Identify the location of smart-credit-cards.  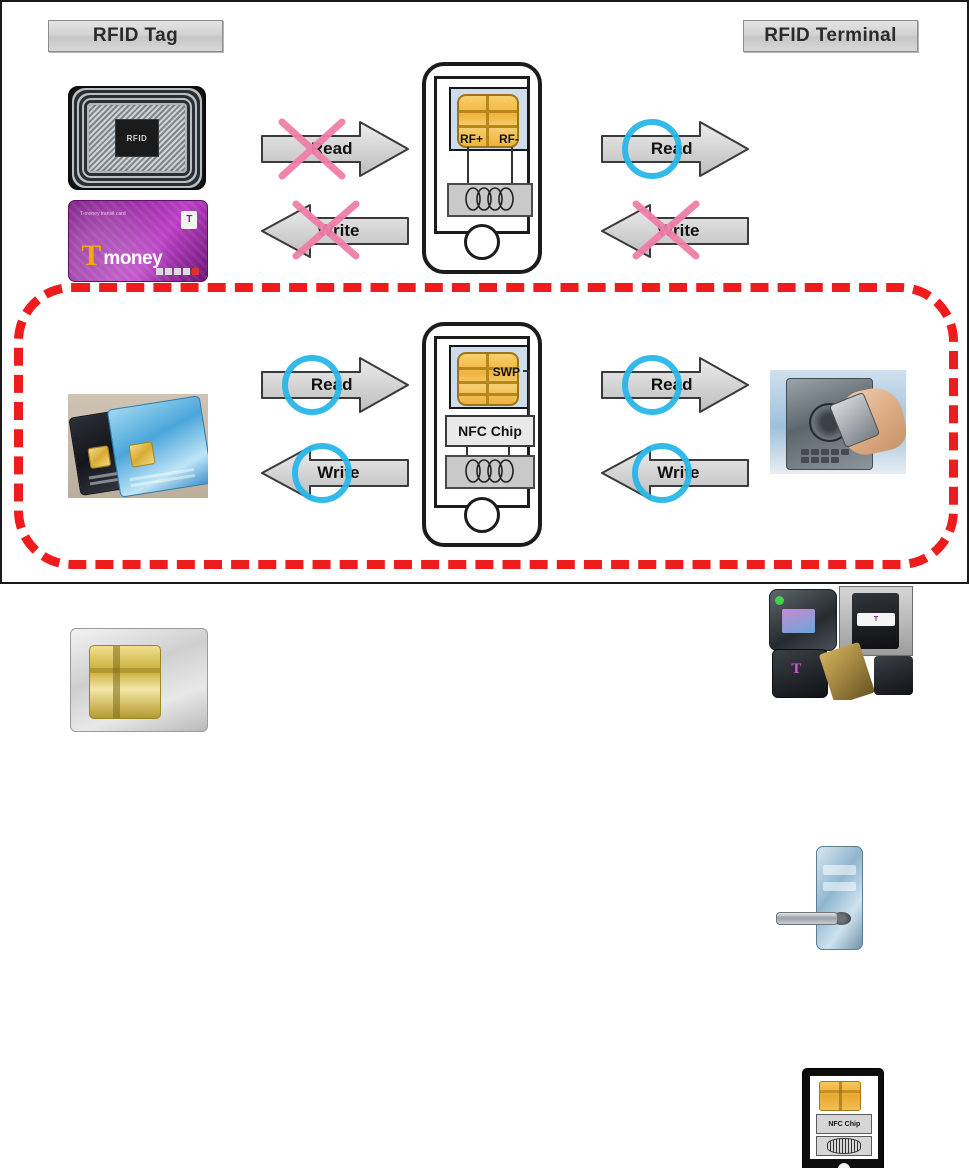
(138, 446).